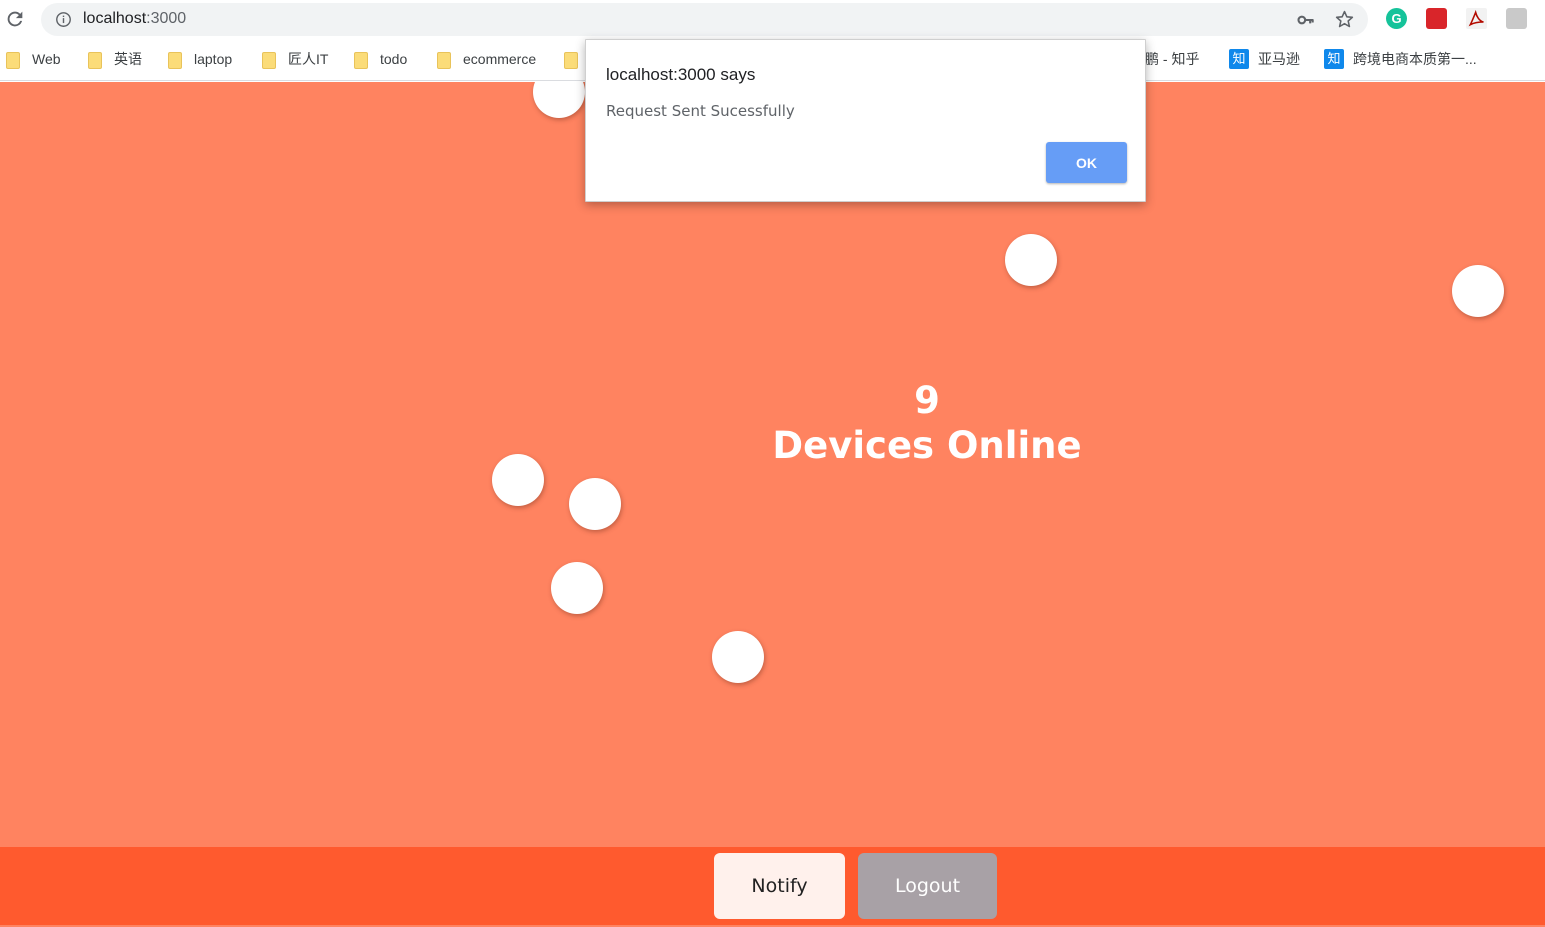 This screenshot has height=927, width=1545. I want to click on bookmark-web: Web, so click(33, 59).